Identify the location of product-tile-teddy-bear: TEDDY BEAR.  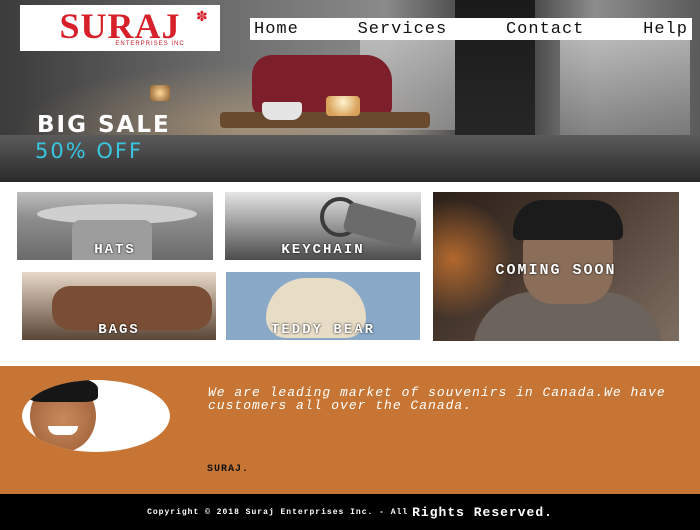
(323, 306).